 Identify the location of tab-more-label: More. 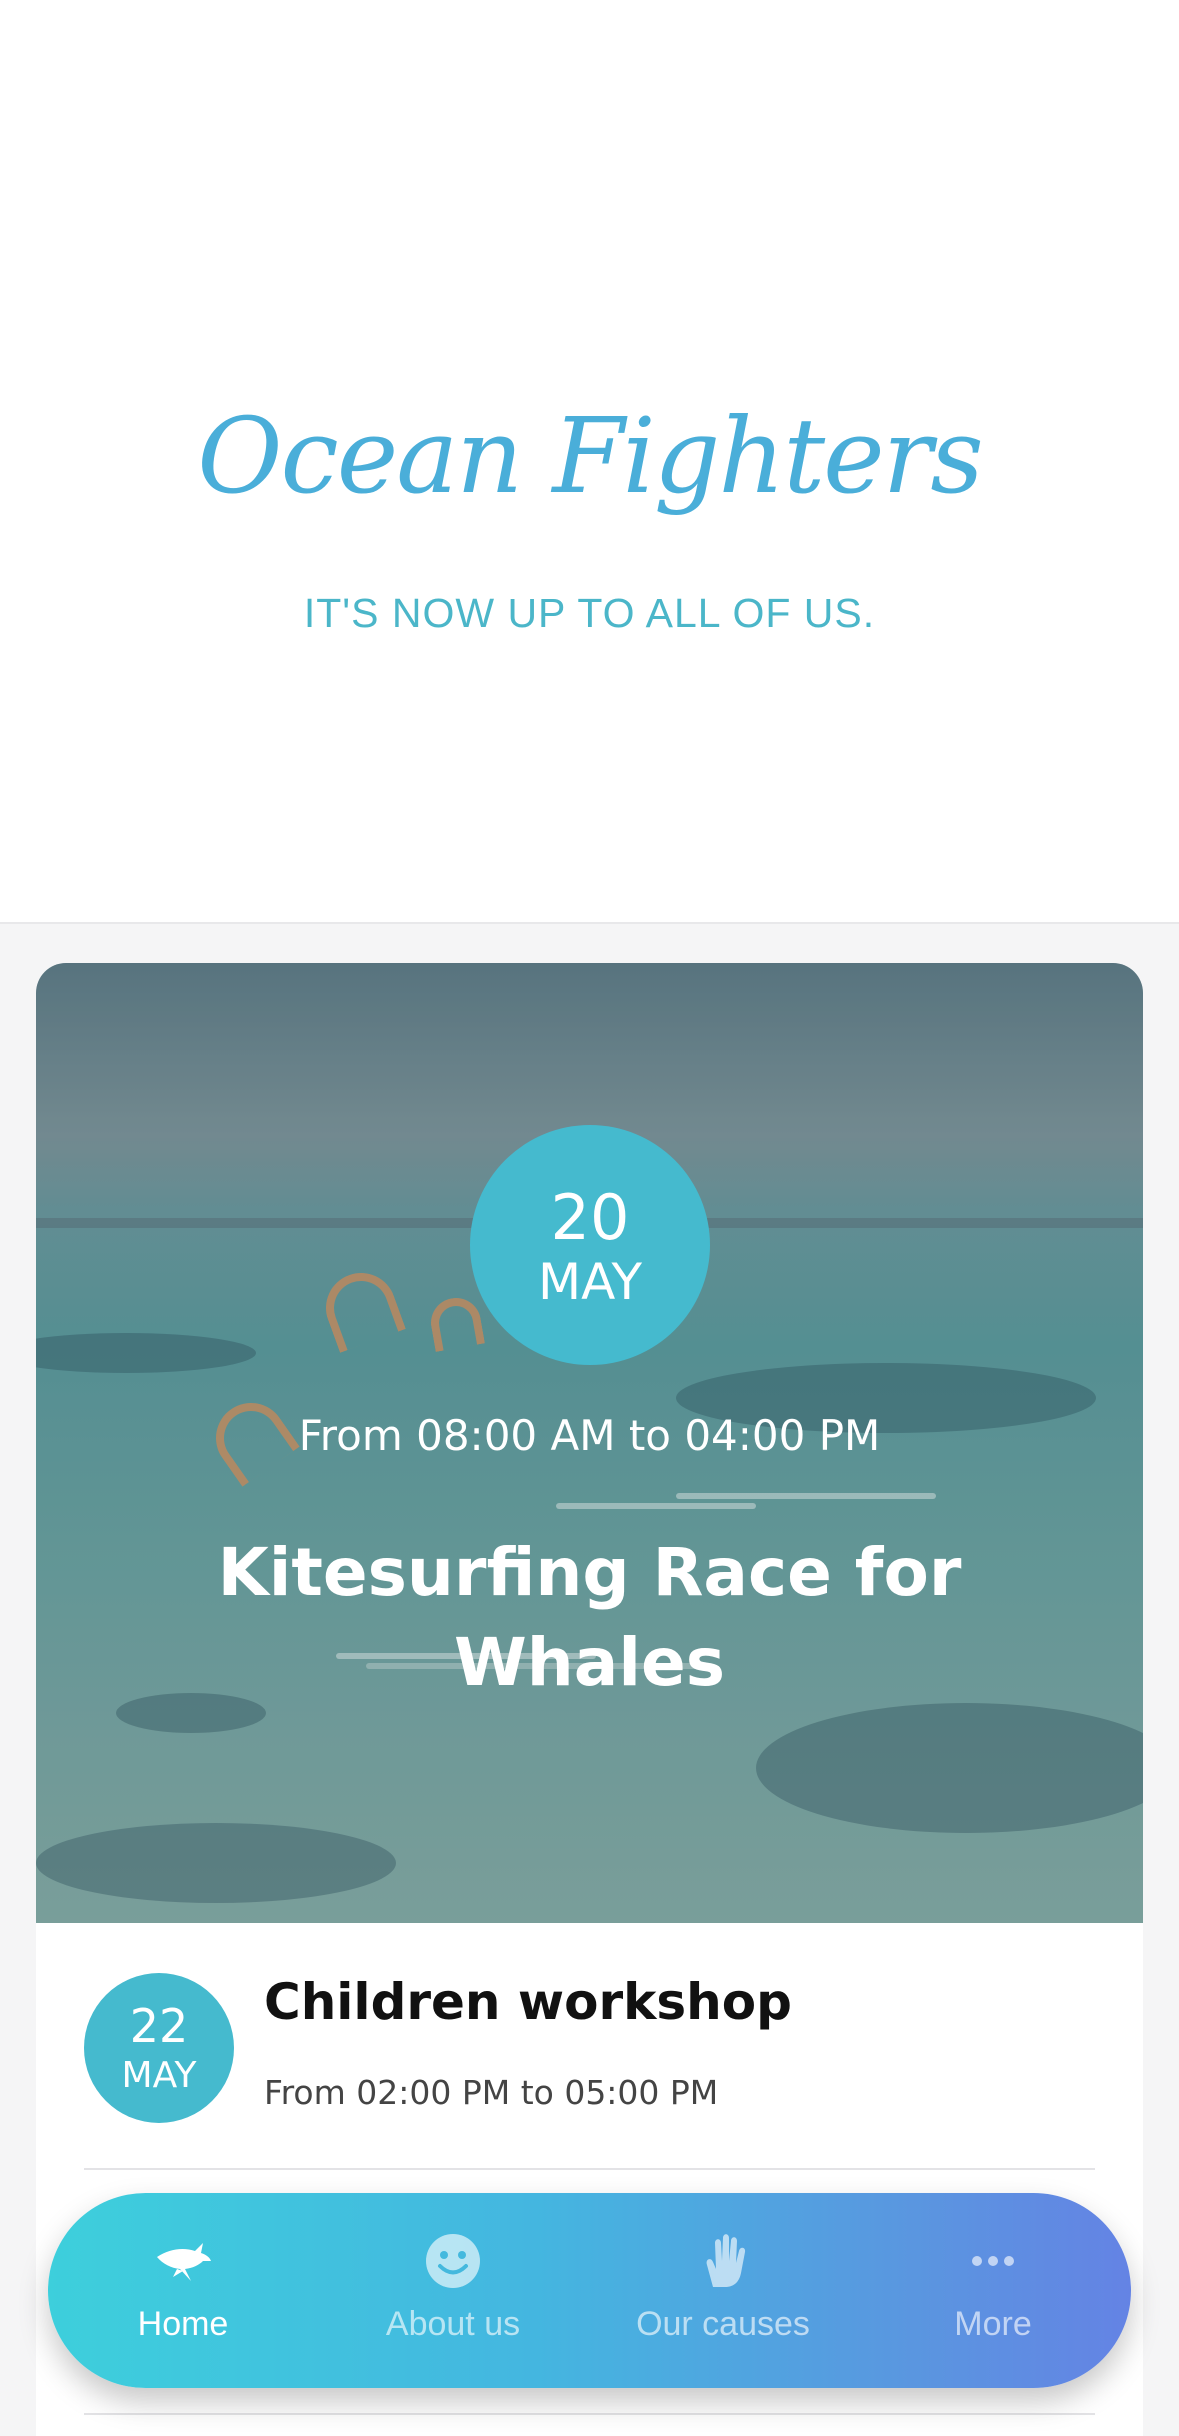
(993, 2324).